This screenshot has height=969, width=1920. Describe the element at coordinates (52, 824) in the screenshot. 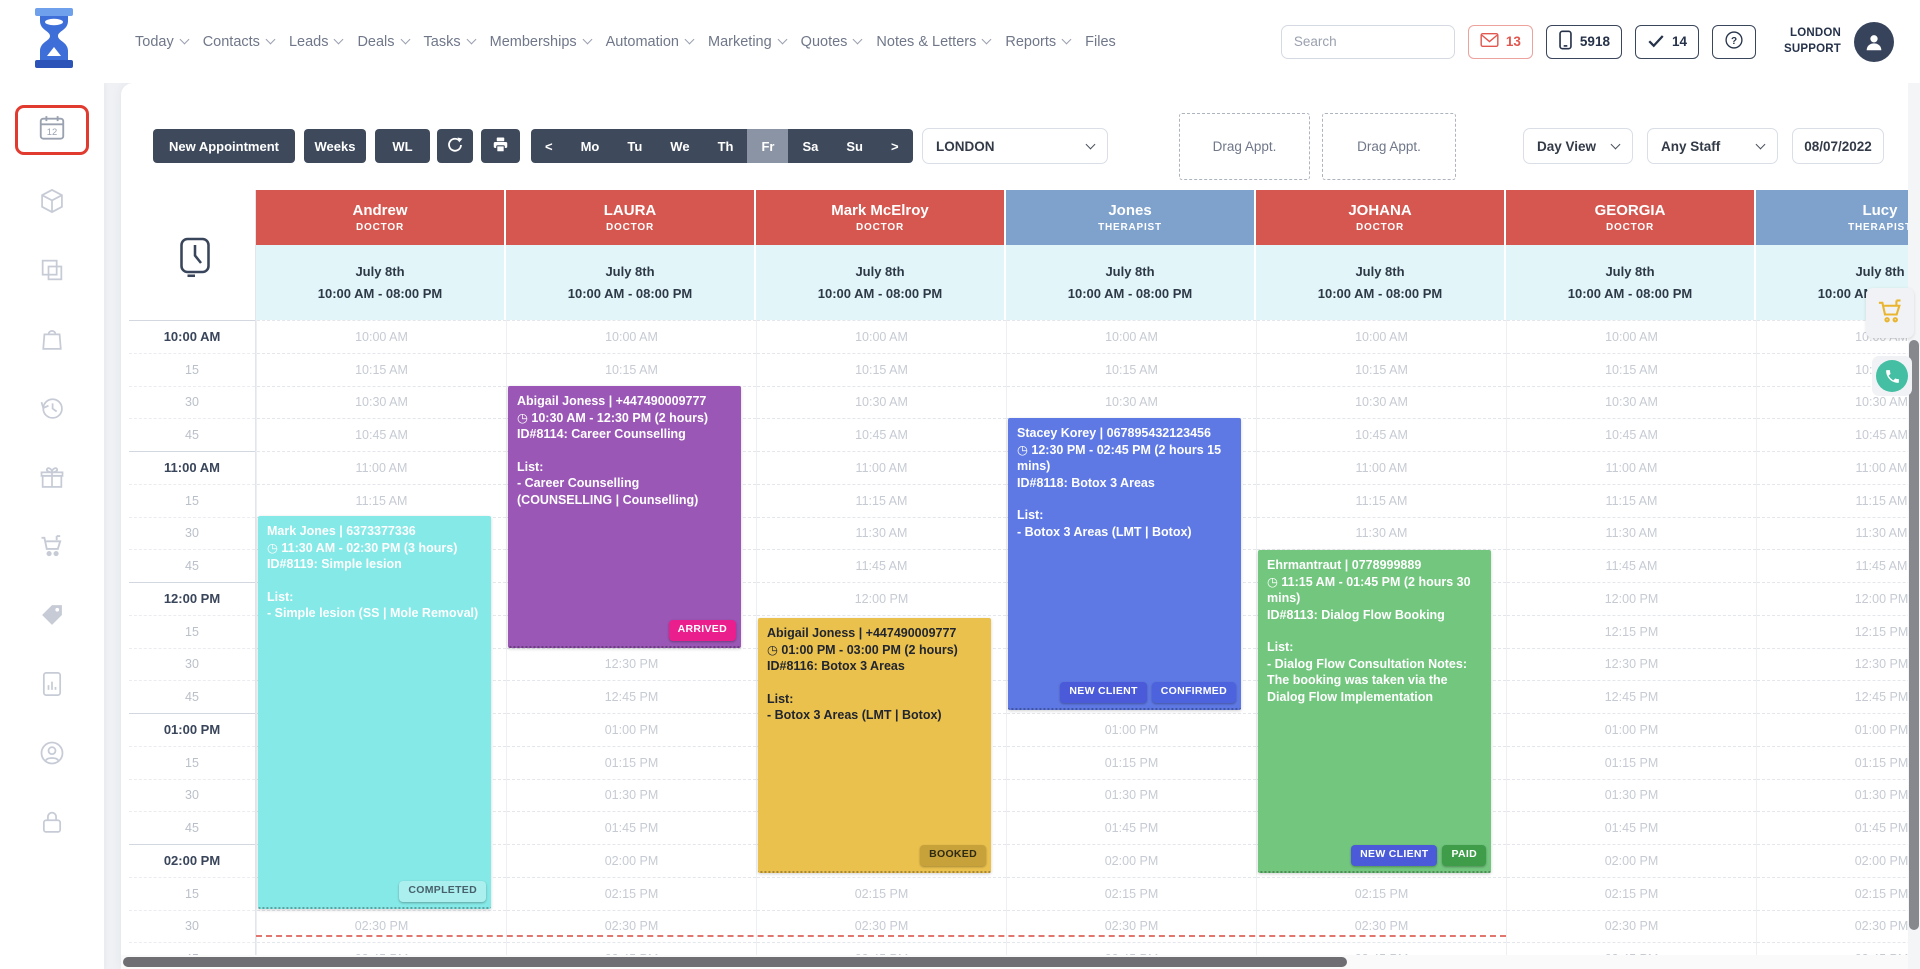

I see `sidebar-item-lock` at that location.